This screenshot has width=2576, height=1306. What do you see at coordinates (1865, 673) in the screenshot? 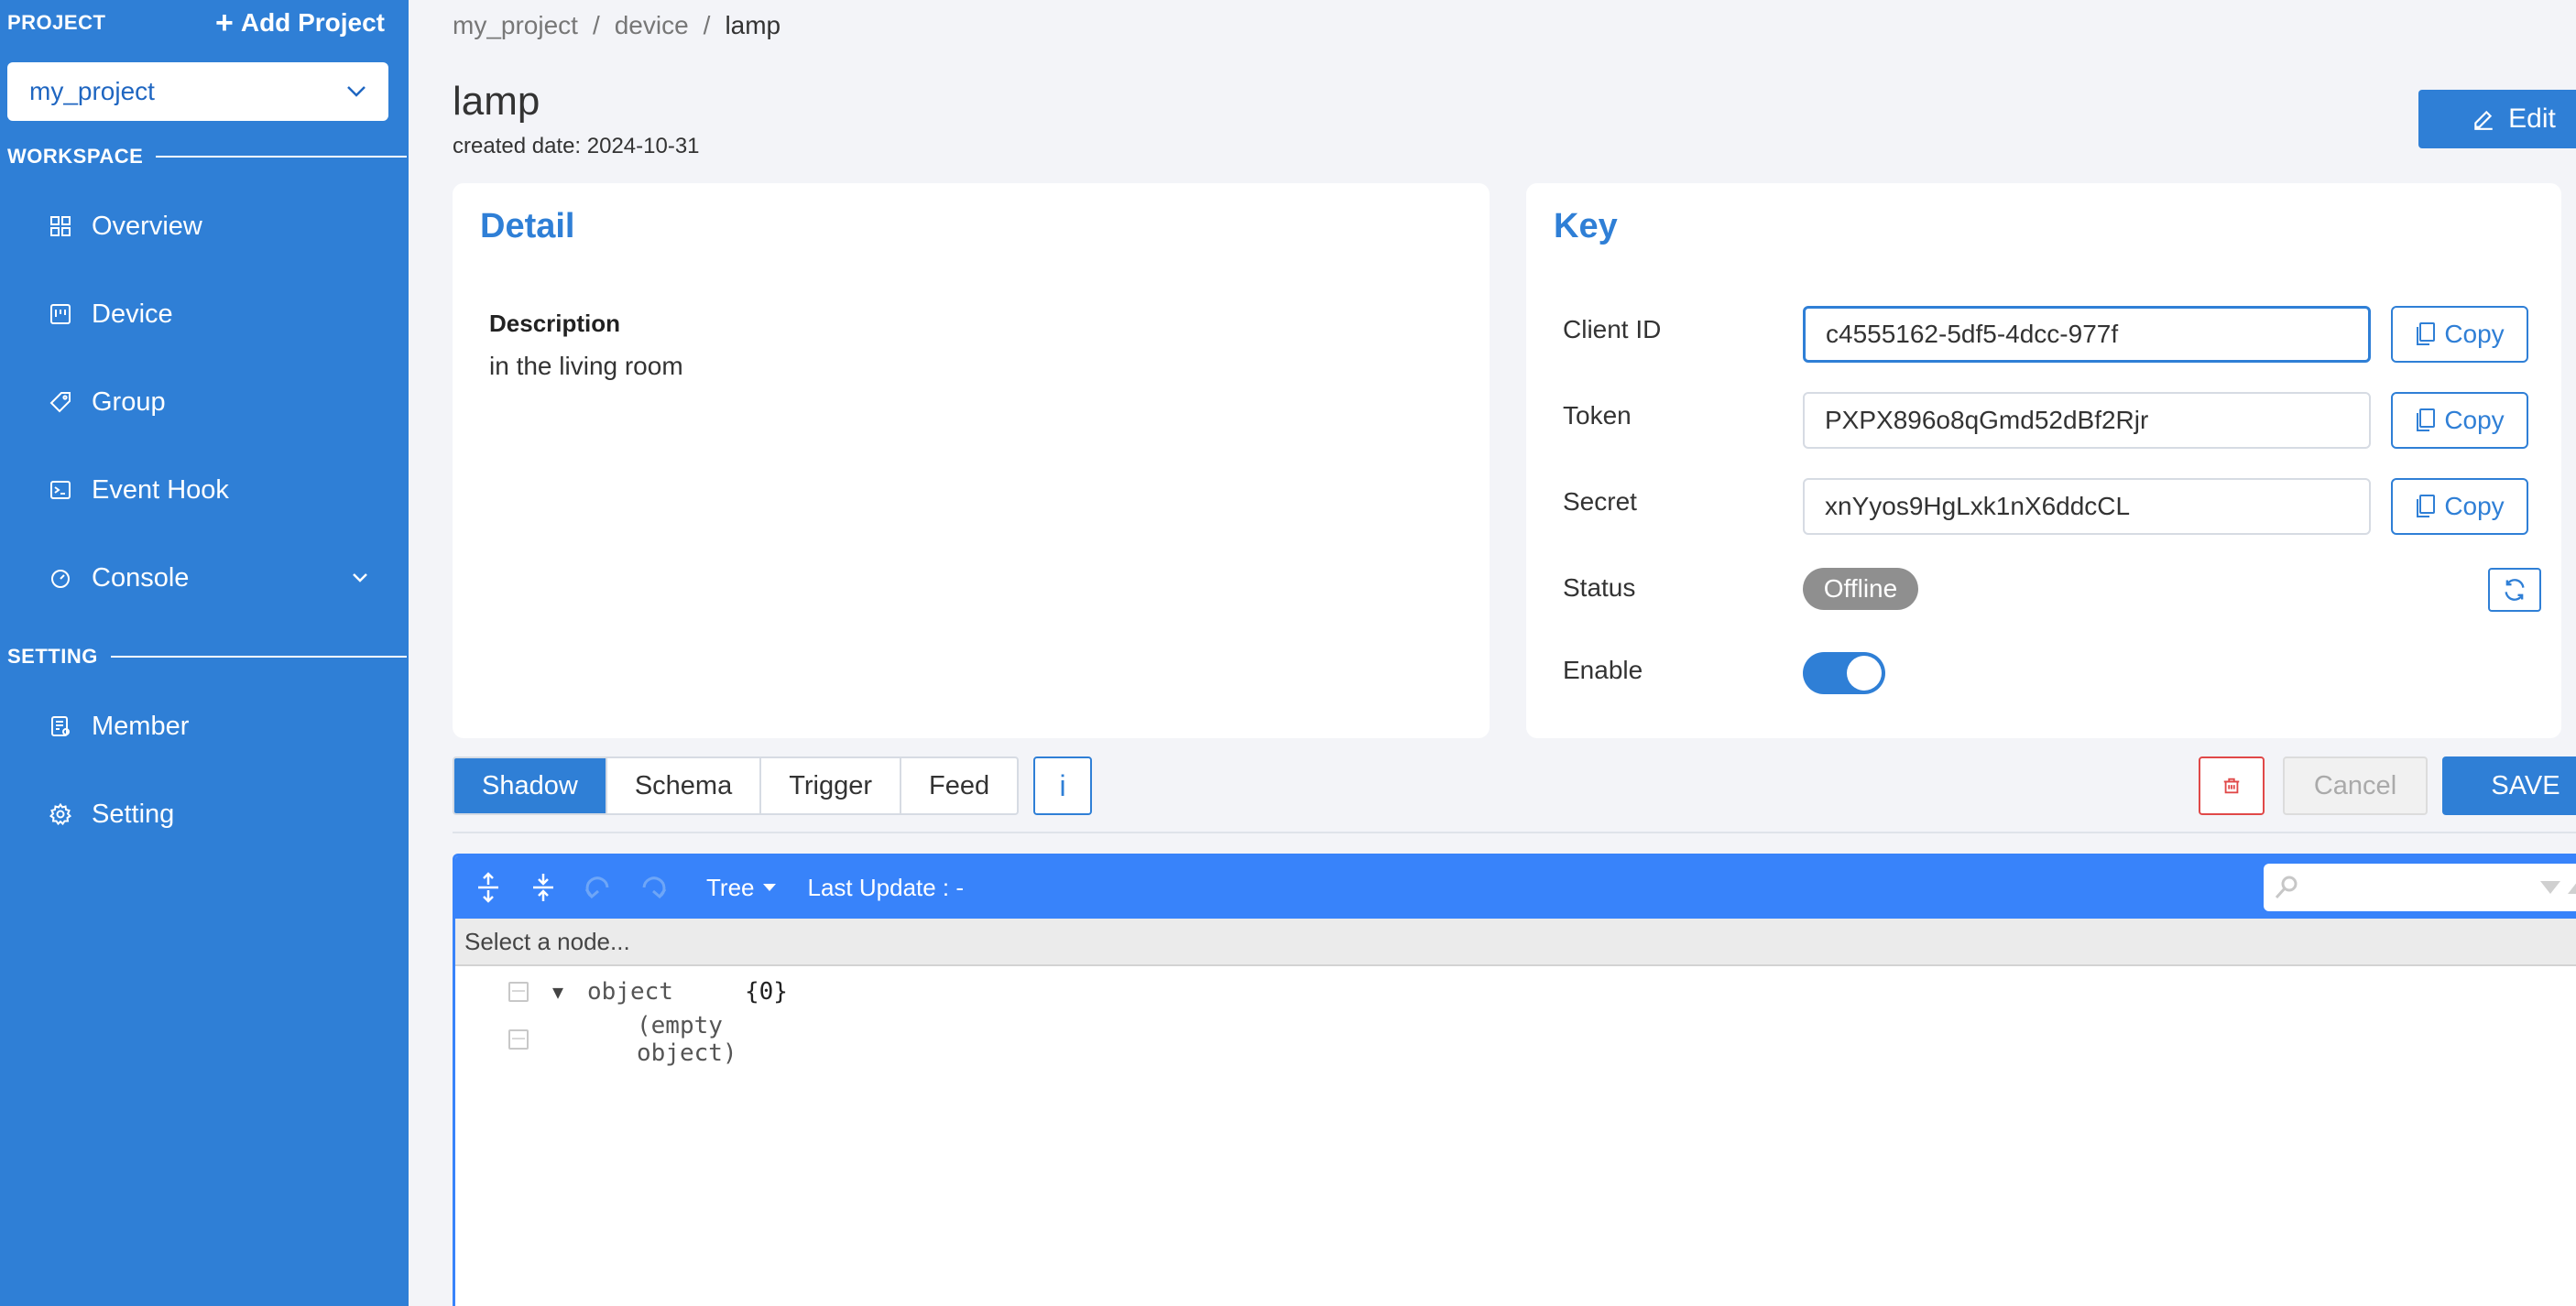
I see `toggle-knob` at bounding box center [1865, 673].